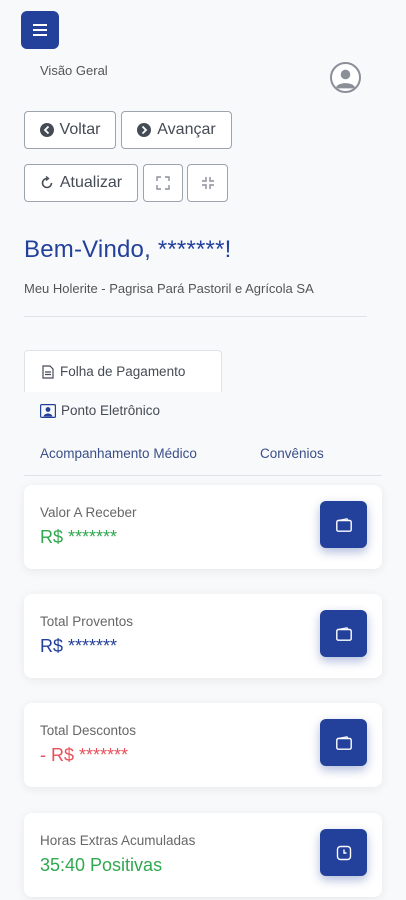 The width and height of the screenshot is (406, 900). I want to click on card-total-proventos: Total Proventos R$ *******, so click(203, 636).